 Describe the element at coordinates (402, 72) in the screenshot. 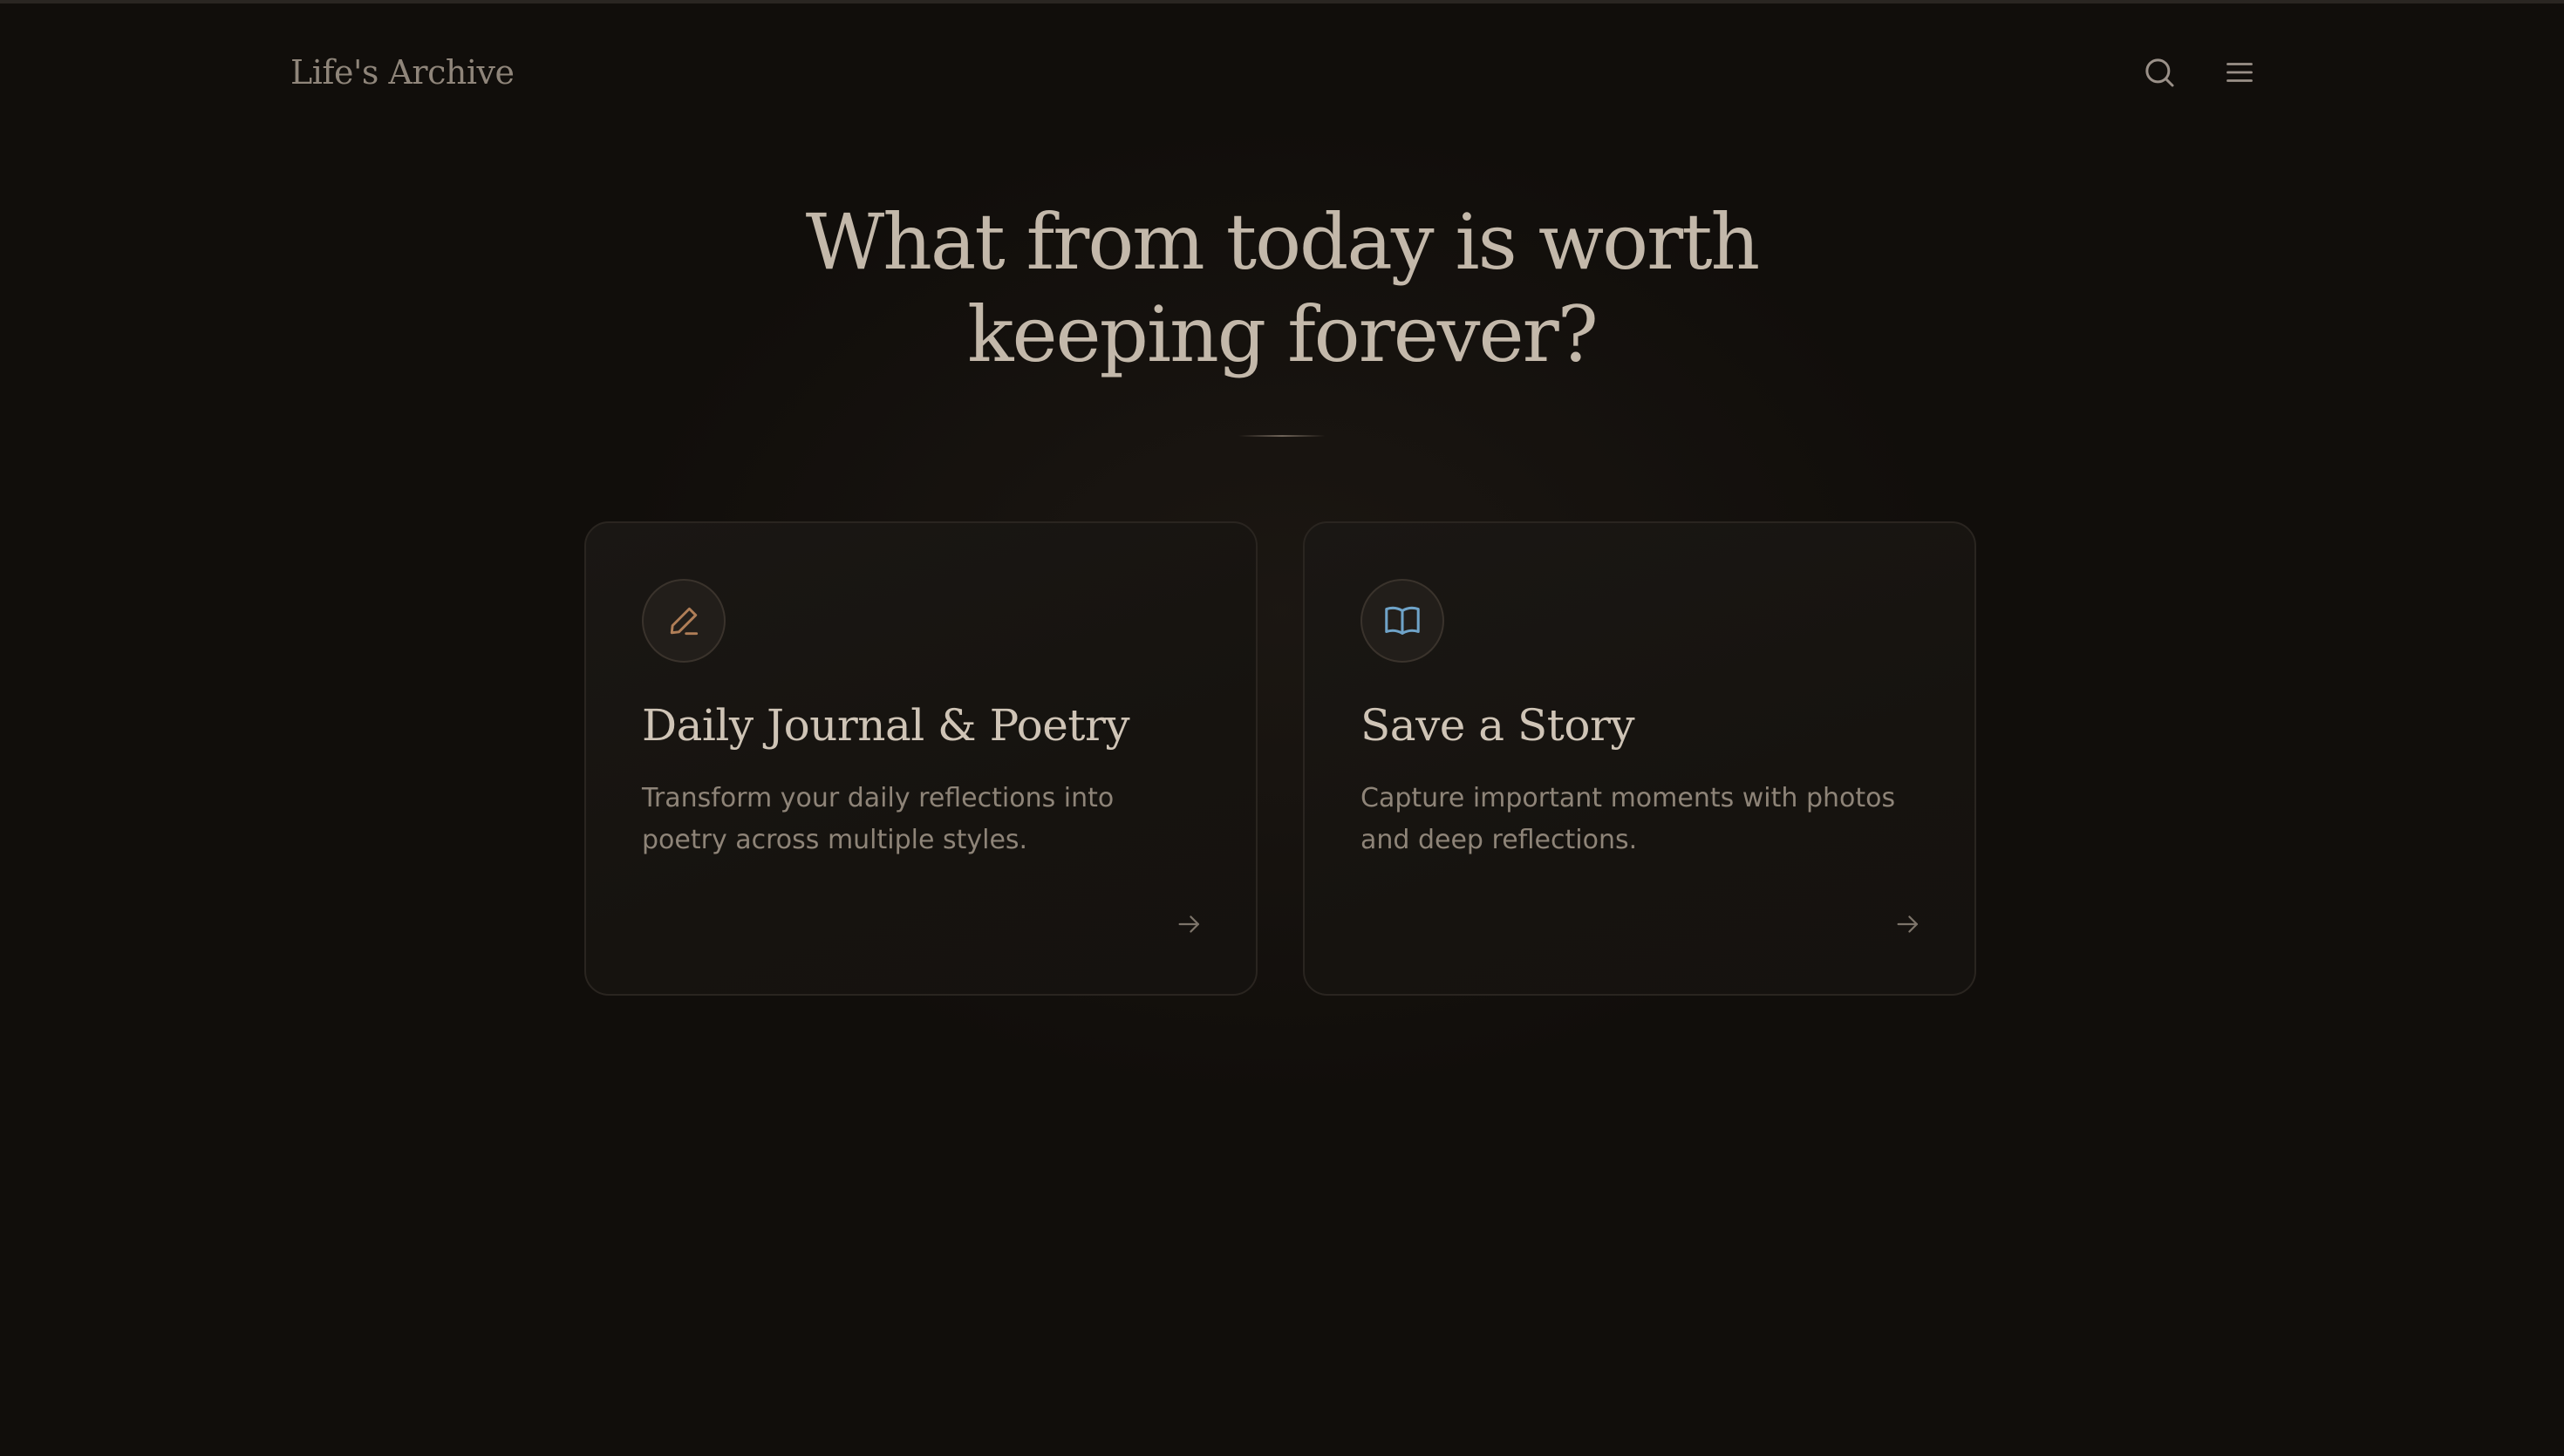

I see `brand-logo: Life's Archive` at that location.